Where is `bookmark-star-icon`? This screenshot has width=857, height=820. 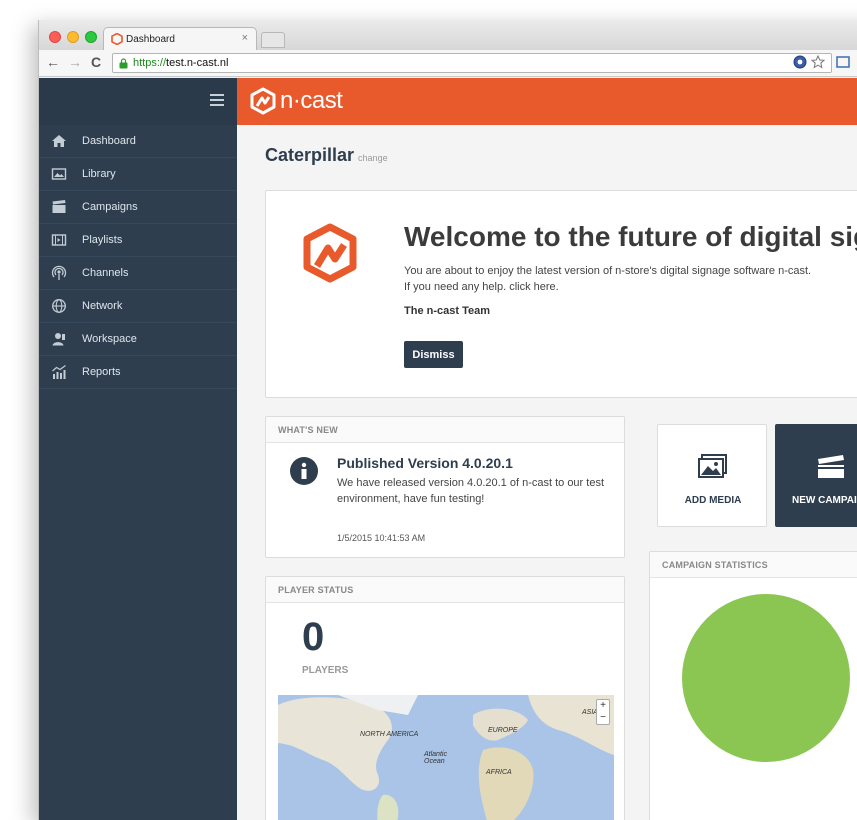 bookmark-star-icon is located at coordinates (818, 62).